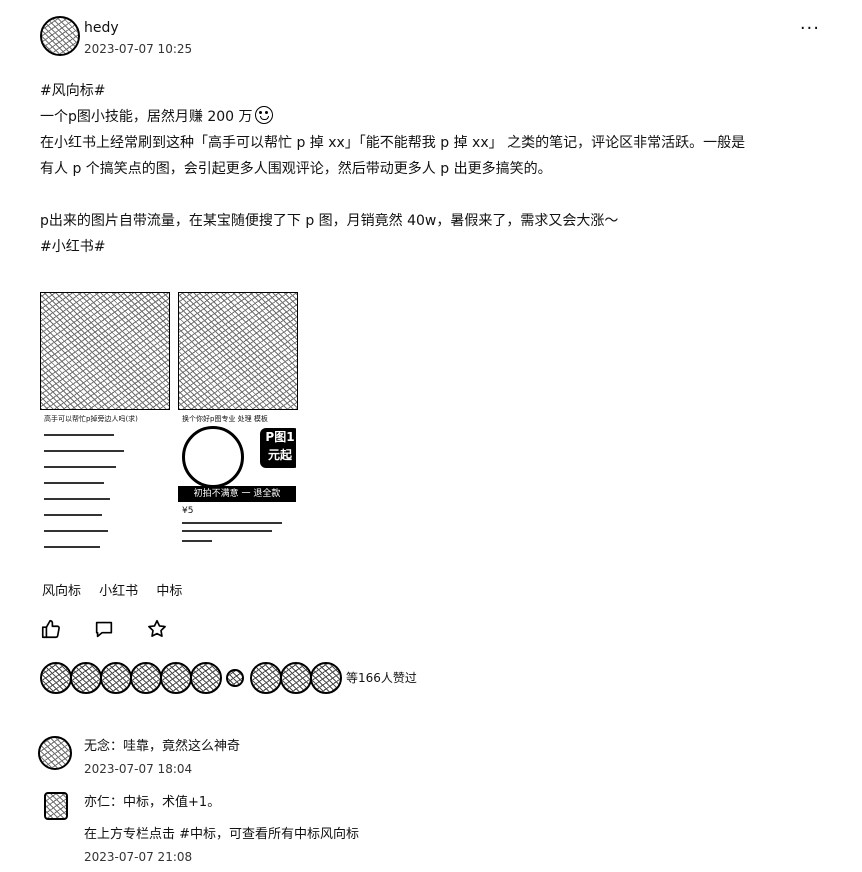 The image size is (862, 872). What do you see at coordinates (172, 802) in the screenshot?
I see `comment-text: 中标，术值+1。` at bounding box center [172, 802].